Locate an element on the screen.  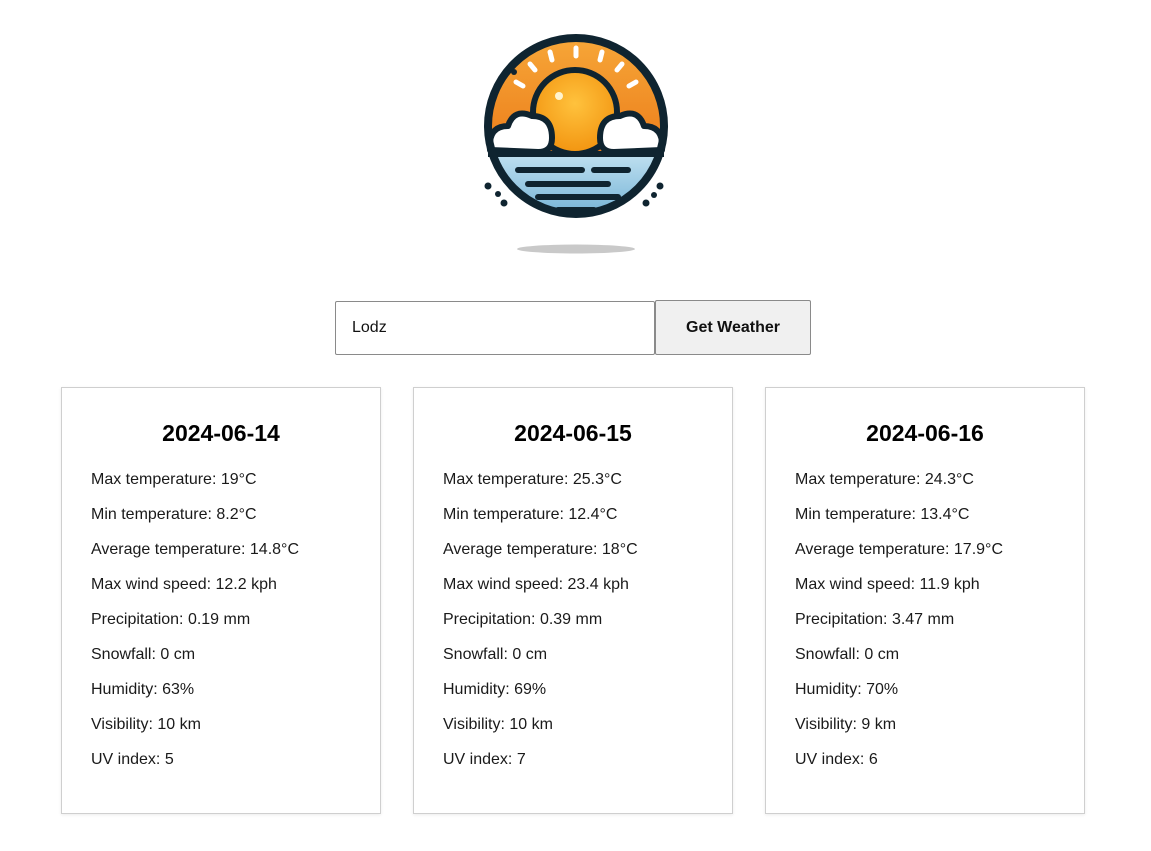
max-wind-speed: Max wind speed: 23.4 kph is located at coordinates (536, 584).